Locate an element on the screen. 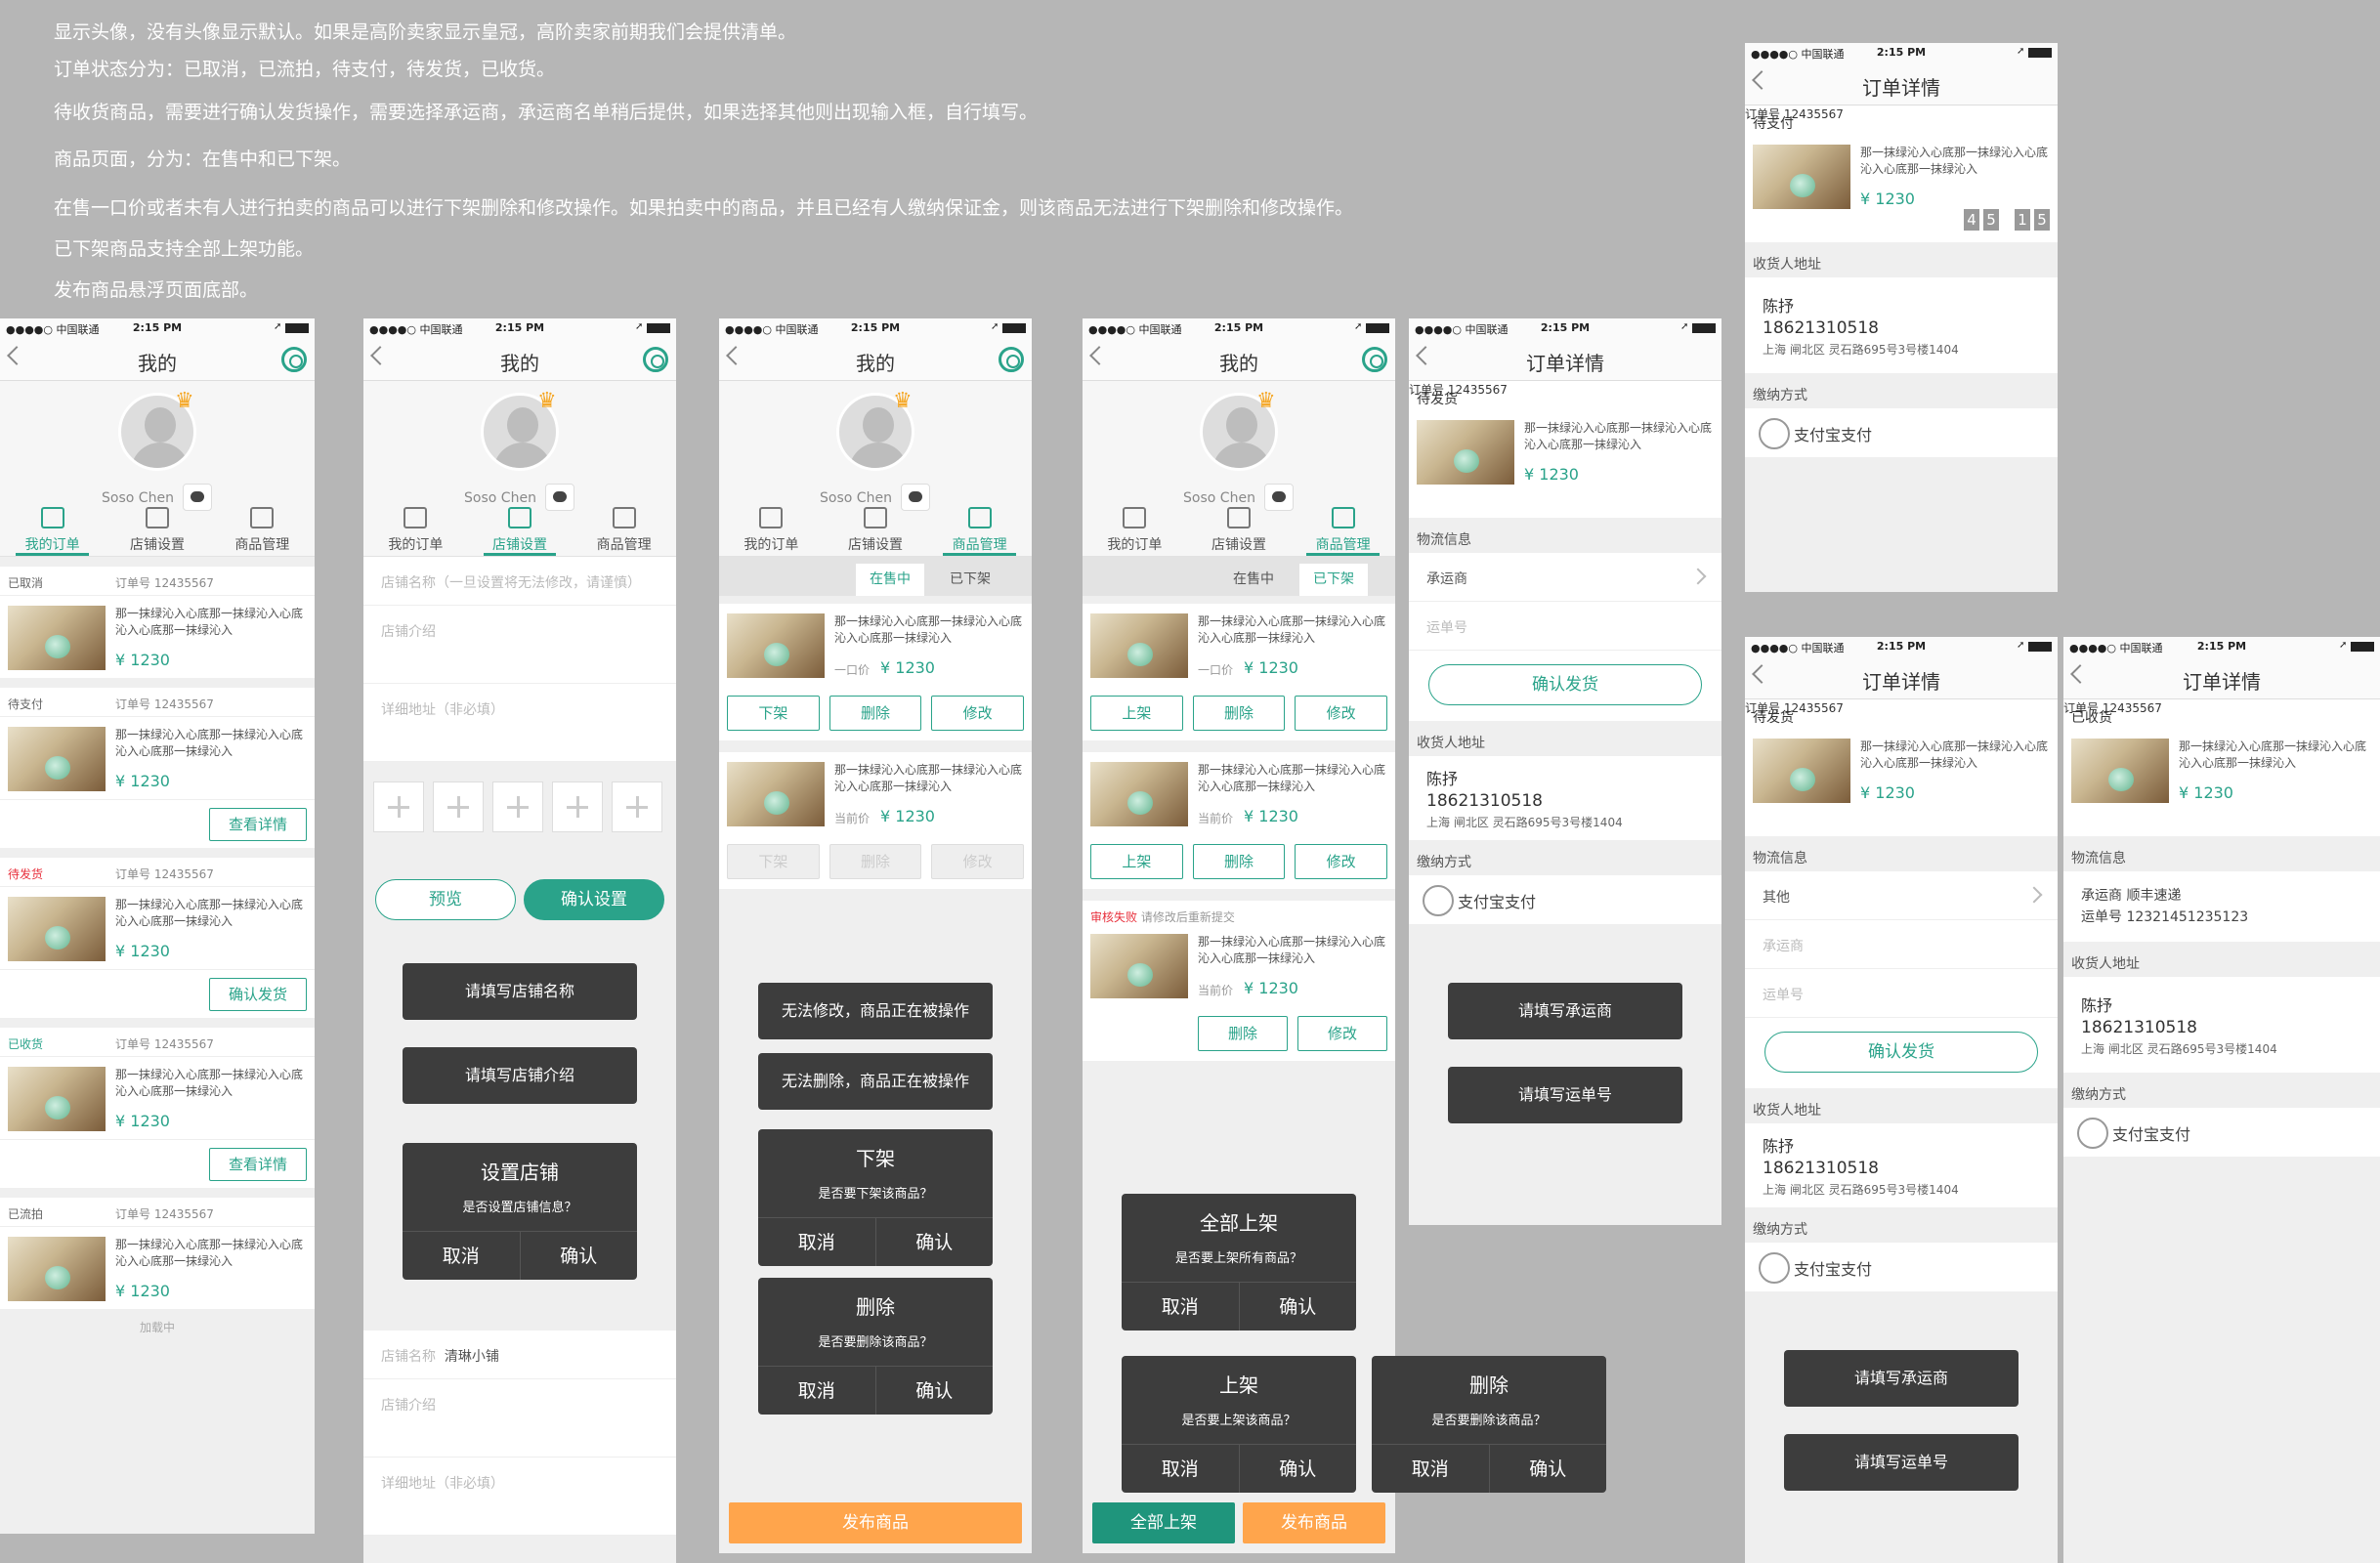  sub-tabs: 在售中 已下架 is located at coordinates (875, 576).